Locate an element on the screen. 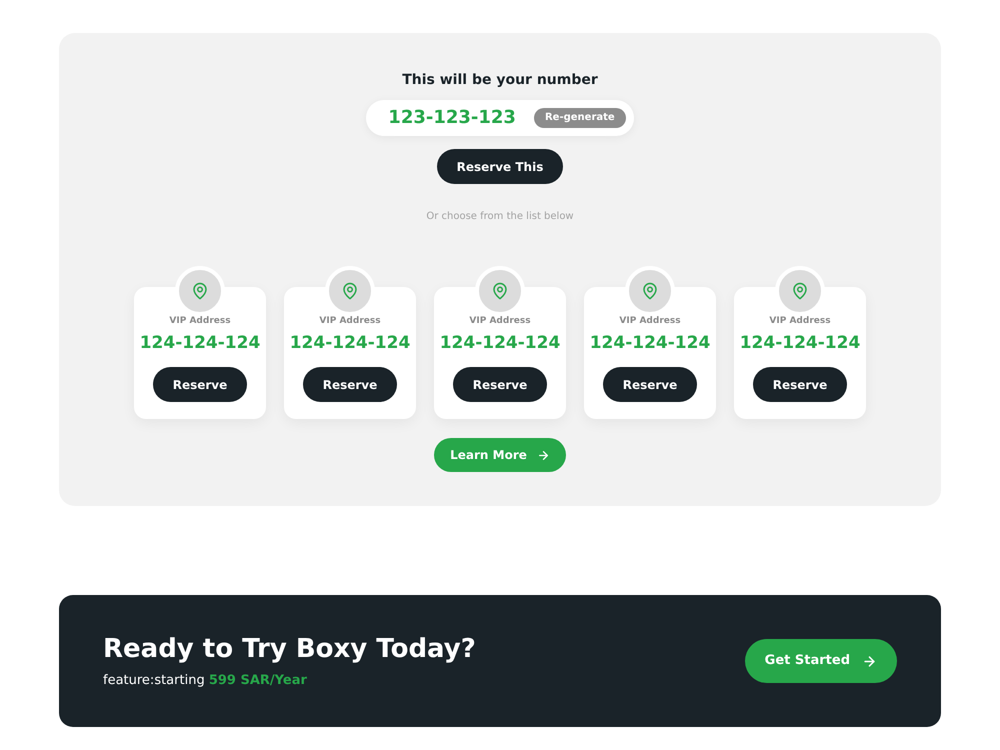 The width and height of the screenshot is (1000, 750). cta-subtitle: feature:starting 599 SAR/Year is located at coordinates (205, 681).